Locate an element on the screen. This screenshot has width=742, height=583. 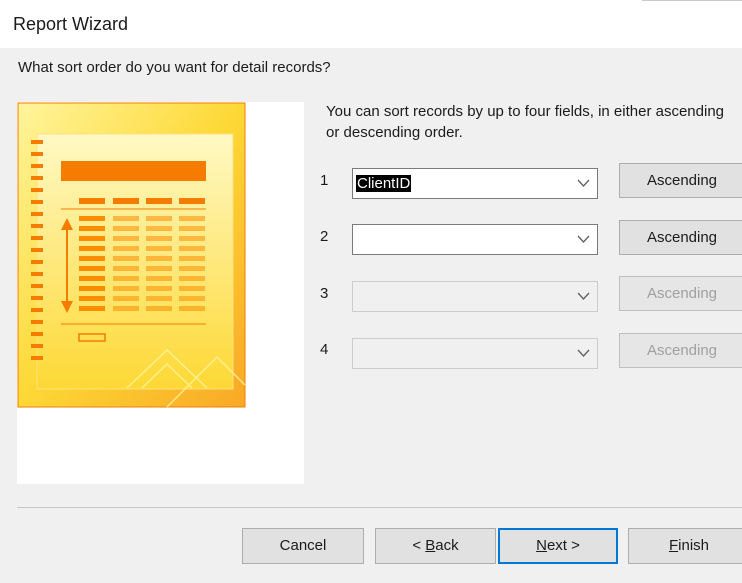
title-bar-edge is located at coordinates (692, 0).